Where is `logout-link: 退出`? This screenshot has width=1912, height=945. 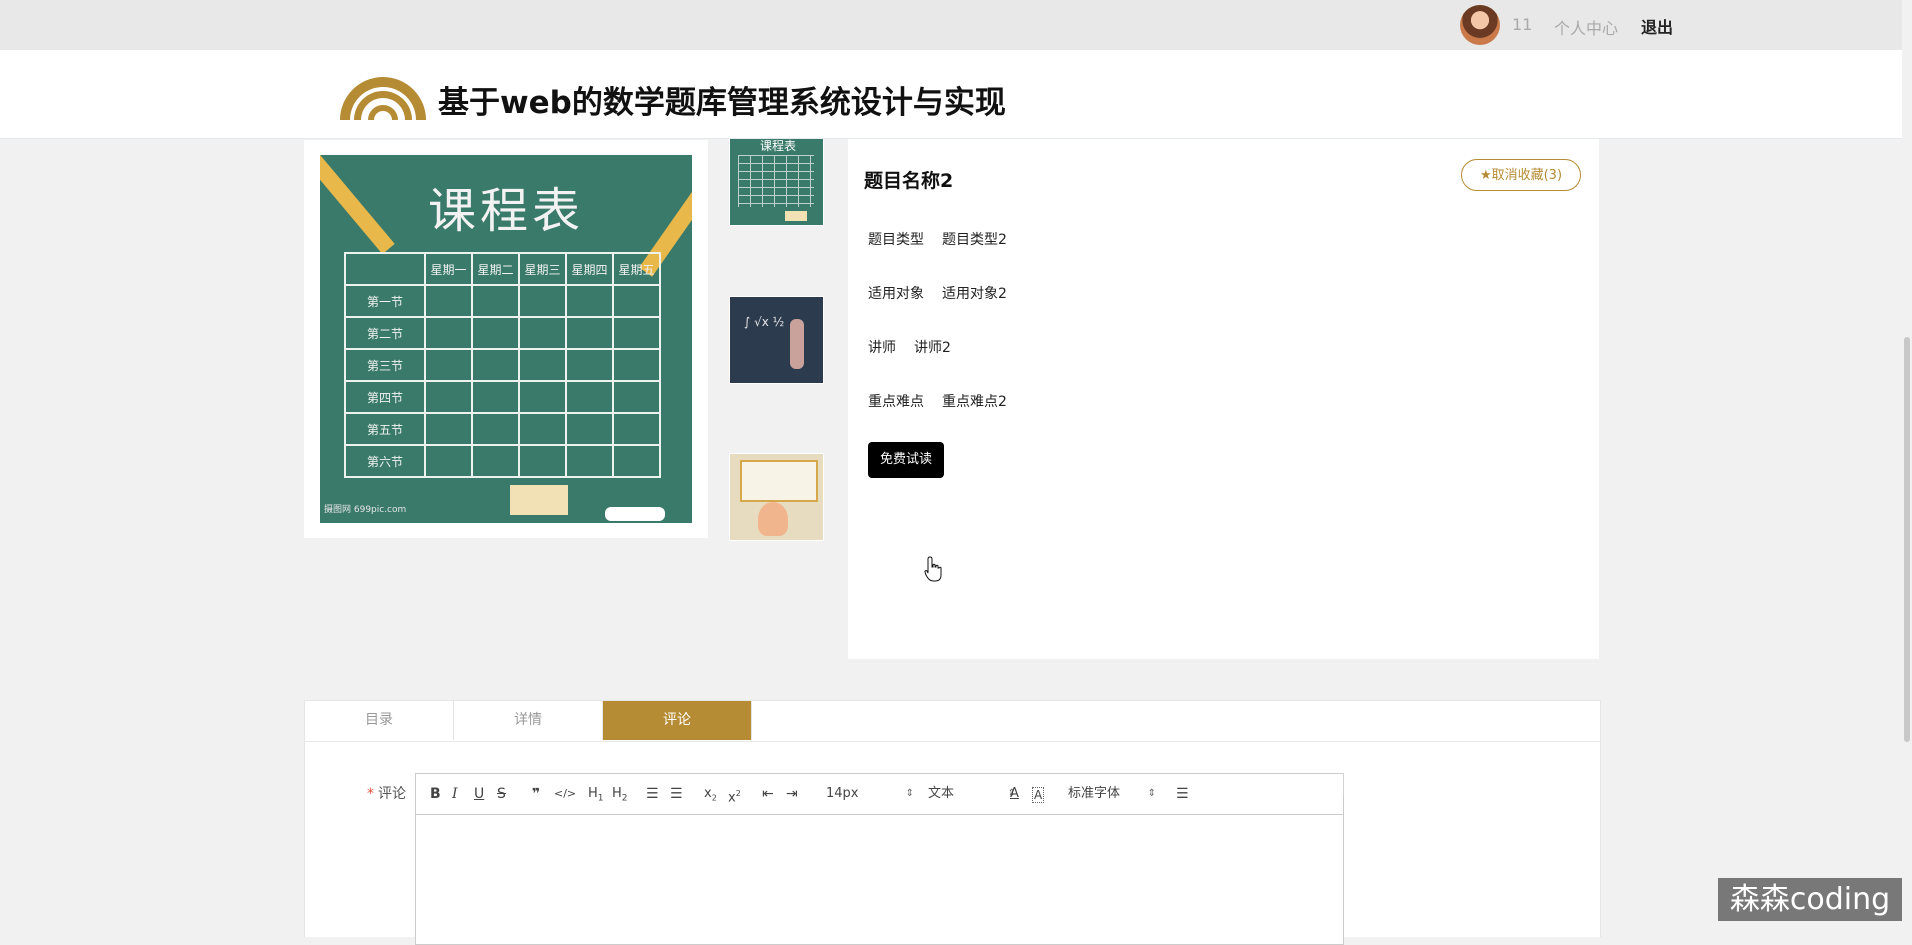 logout-link: 退出 is located at coordinates (1657, 26).